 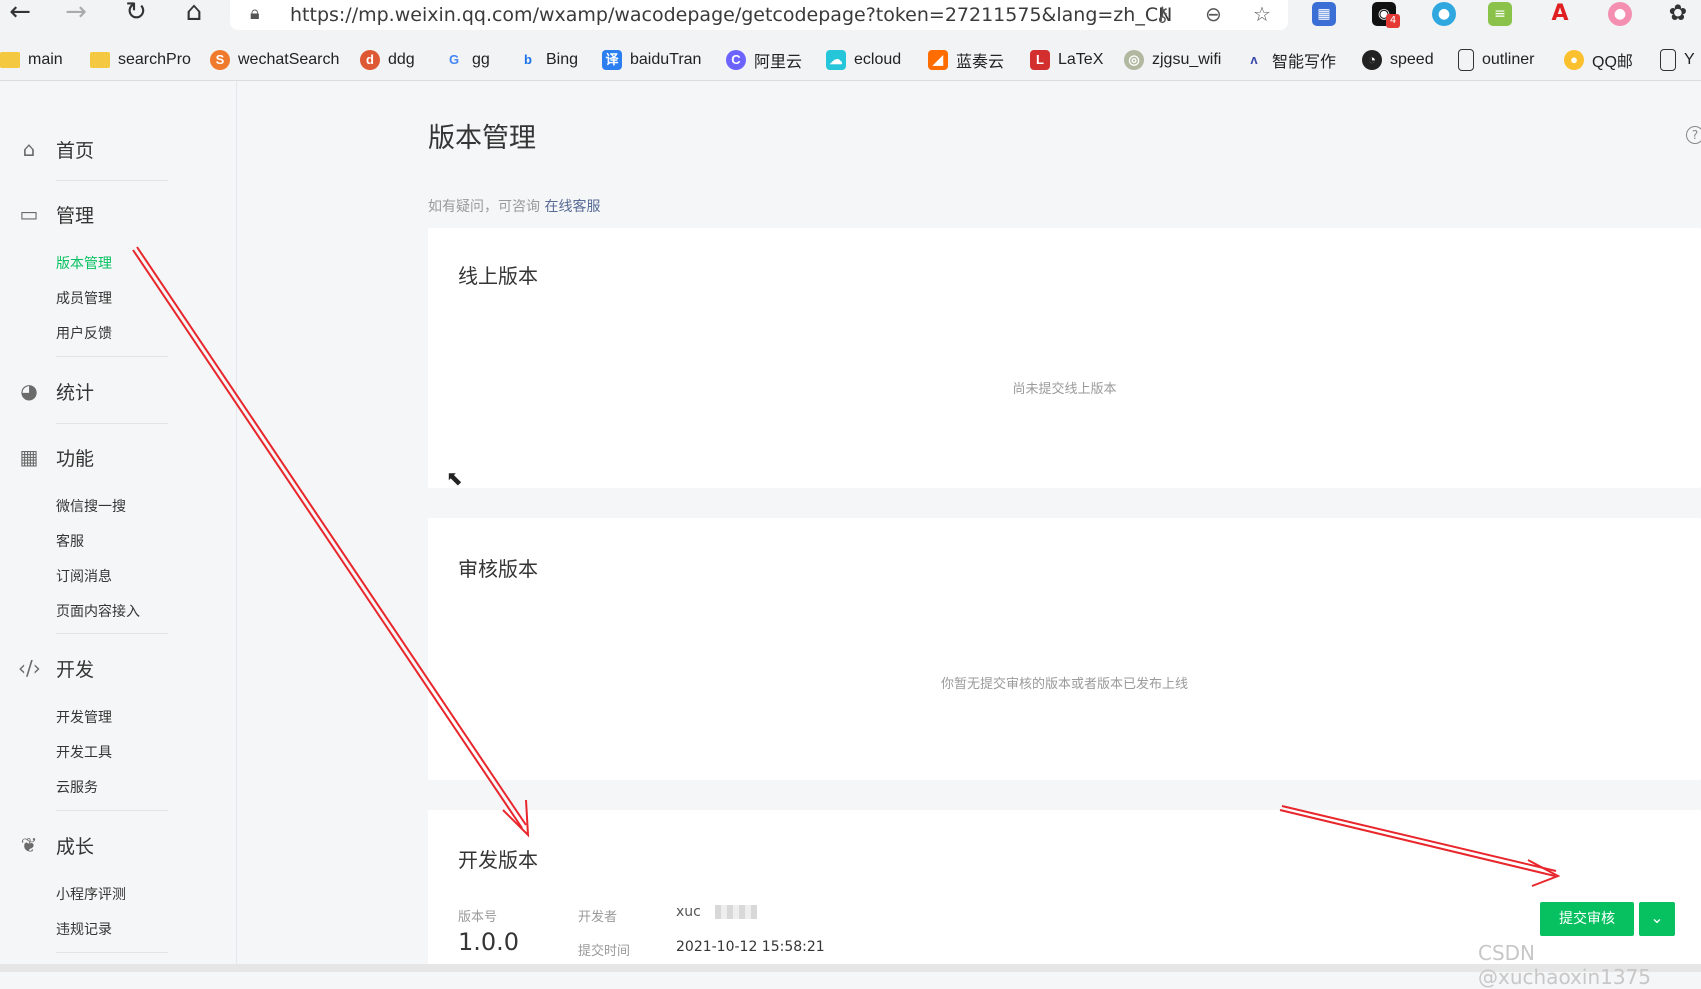 I want to click on arrow-line-left, so click(x=327, y=539).